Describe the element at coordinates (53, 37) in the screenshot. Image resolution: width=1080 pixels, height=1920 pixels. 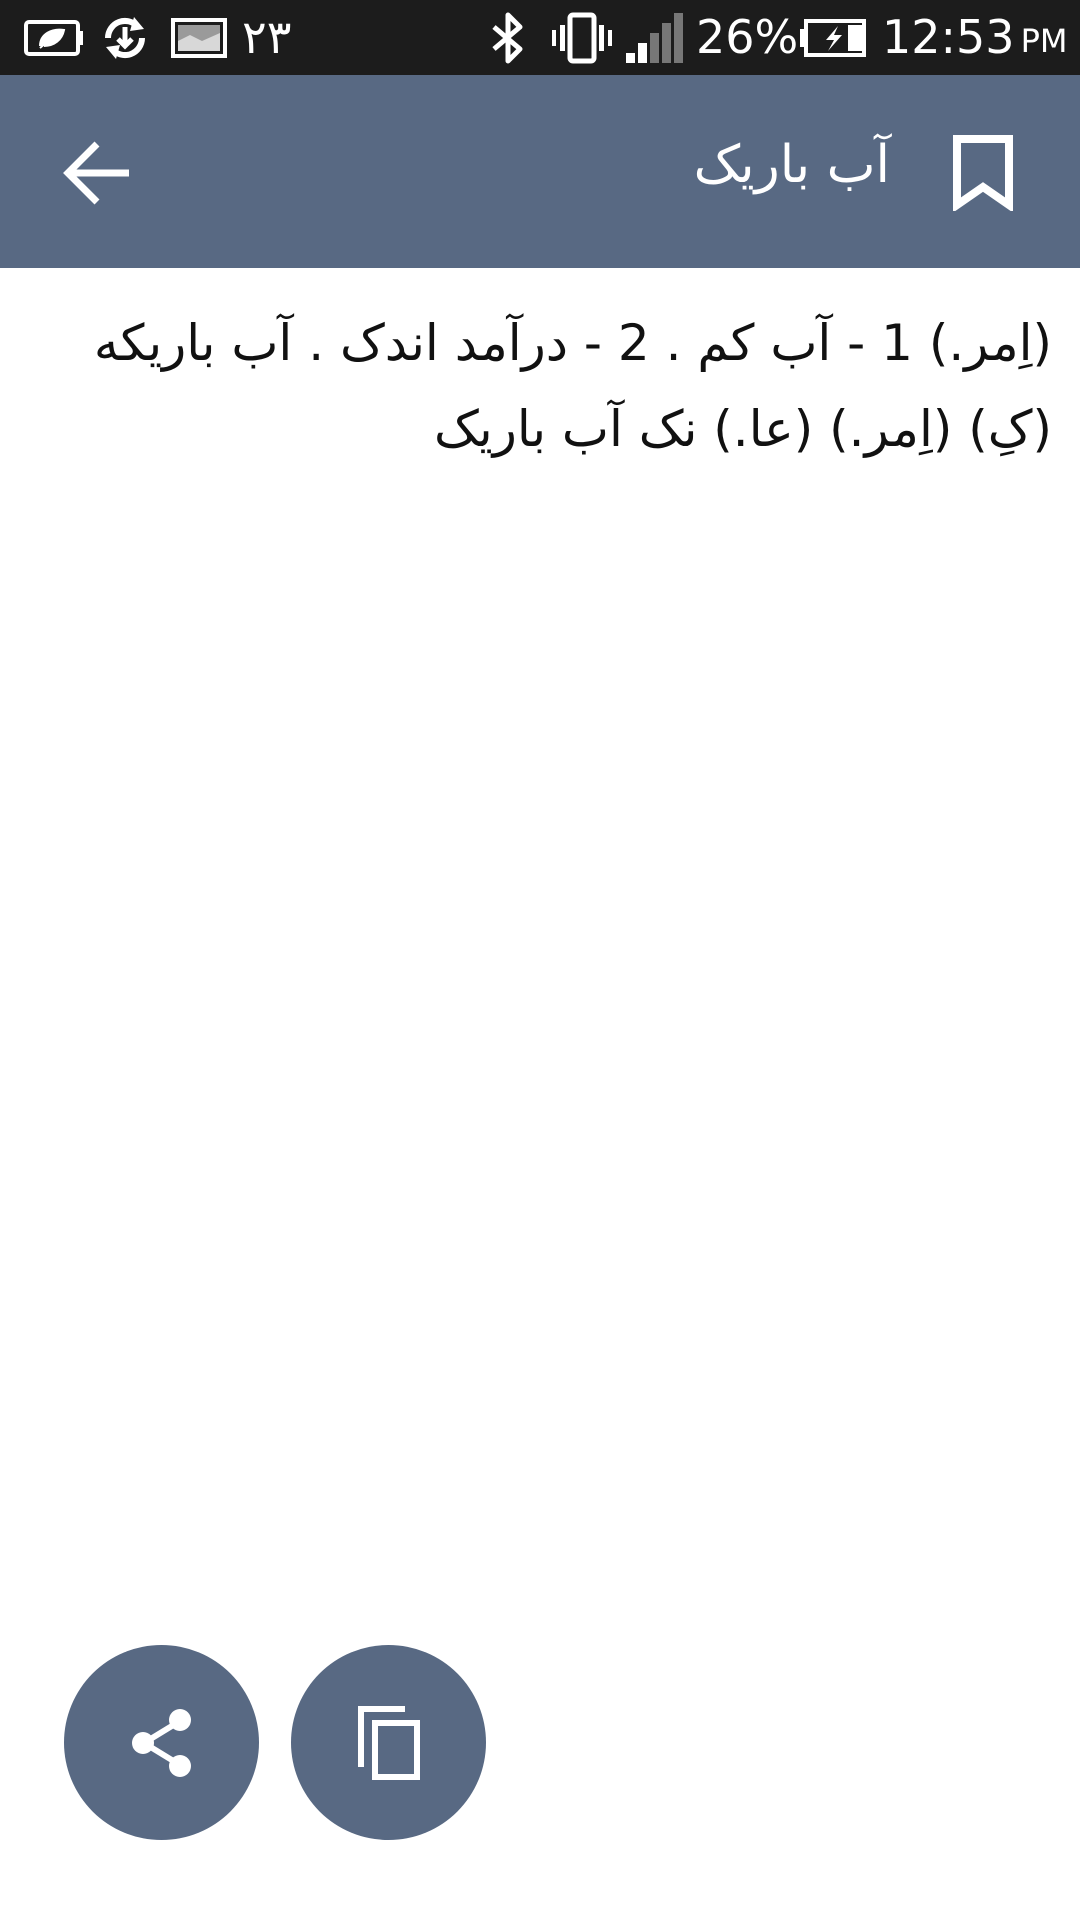
I see `eco-battery-icon` at that location.